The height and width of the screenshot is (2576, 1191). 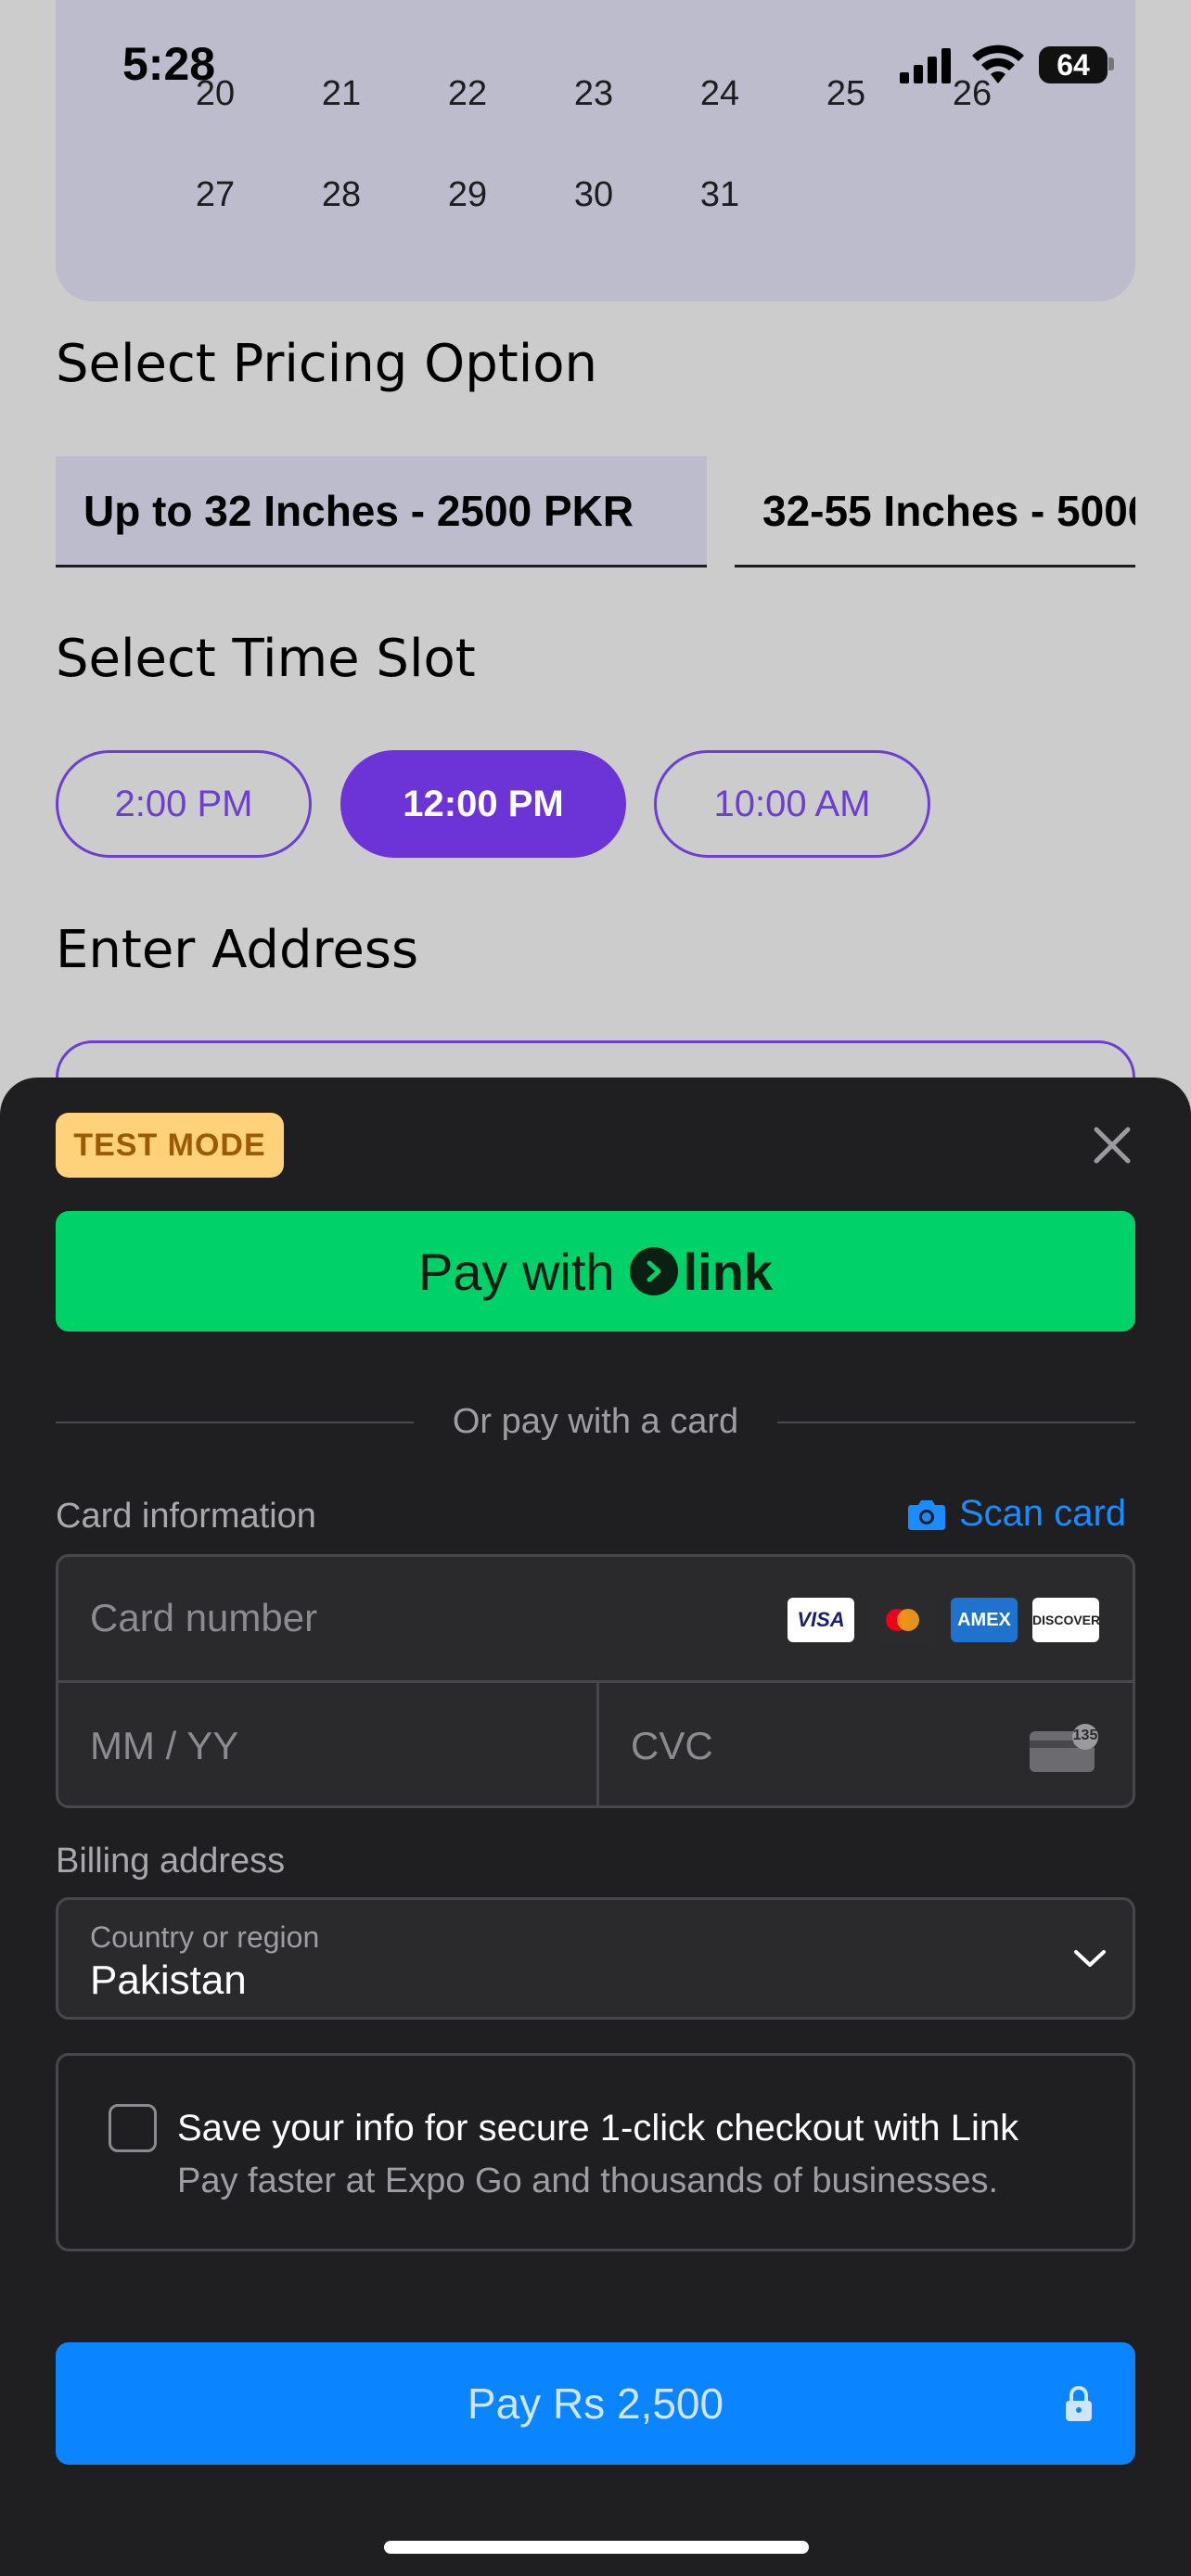 What do you see at coordinates (483, 804) in the screenshot?
I see `time-slot-button-selected: 12:00 PM` at bounding box center [483, 804].